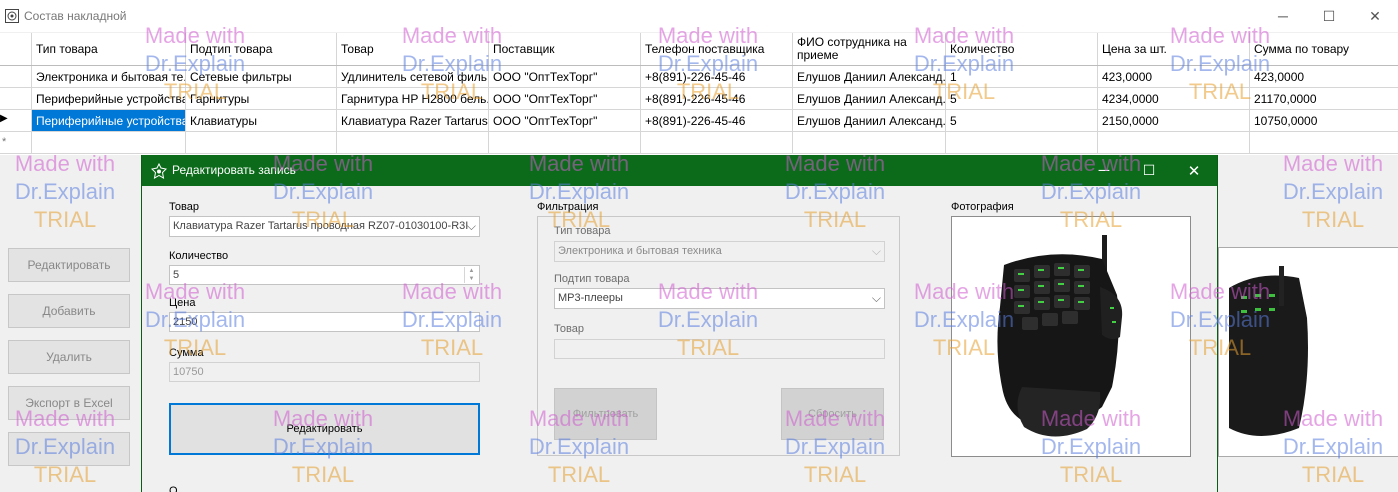 The image size is (1398, 492). I want to click on product-label: Товар, so click(184, 207).